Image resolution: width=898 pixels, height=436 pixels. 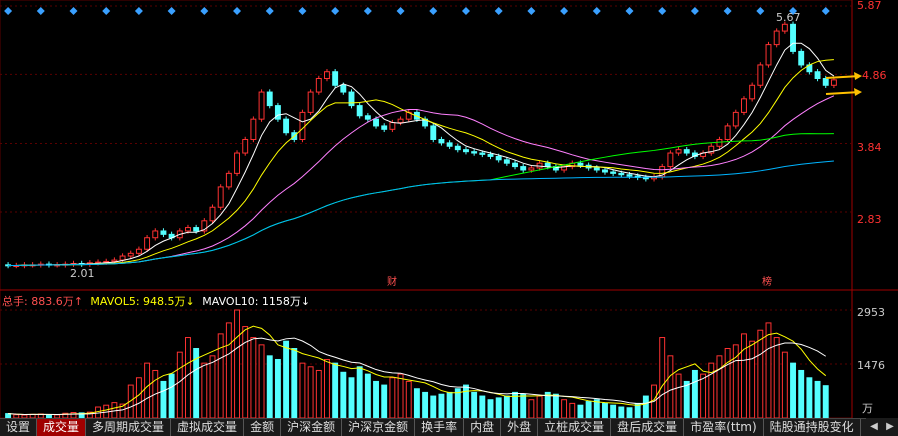 What do you see at coordinates (19, 427) in the screenshot?
I see `tab-0: 设置` at bounding box center [19, 427].